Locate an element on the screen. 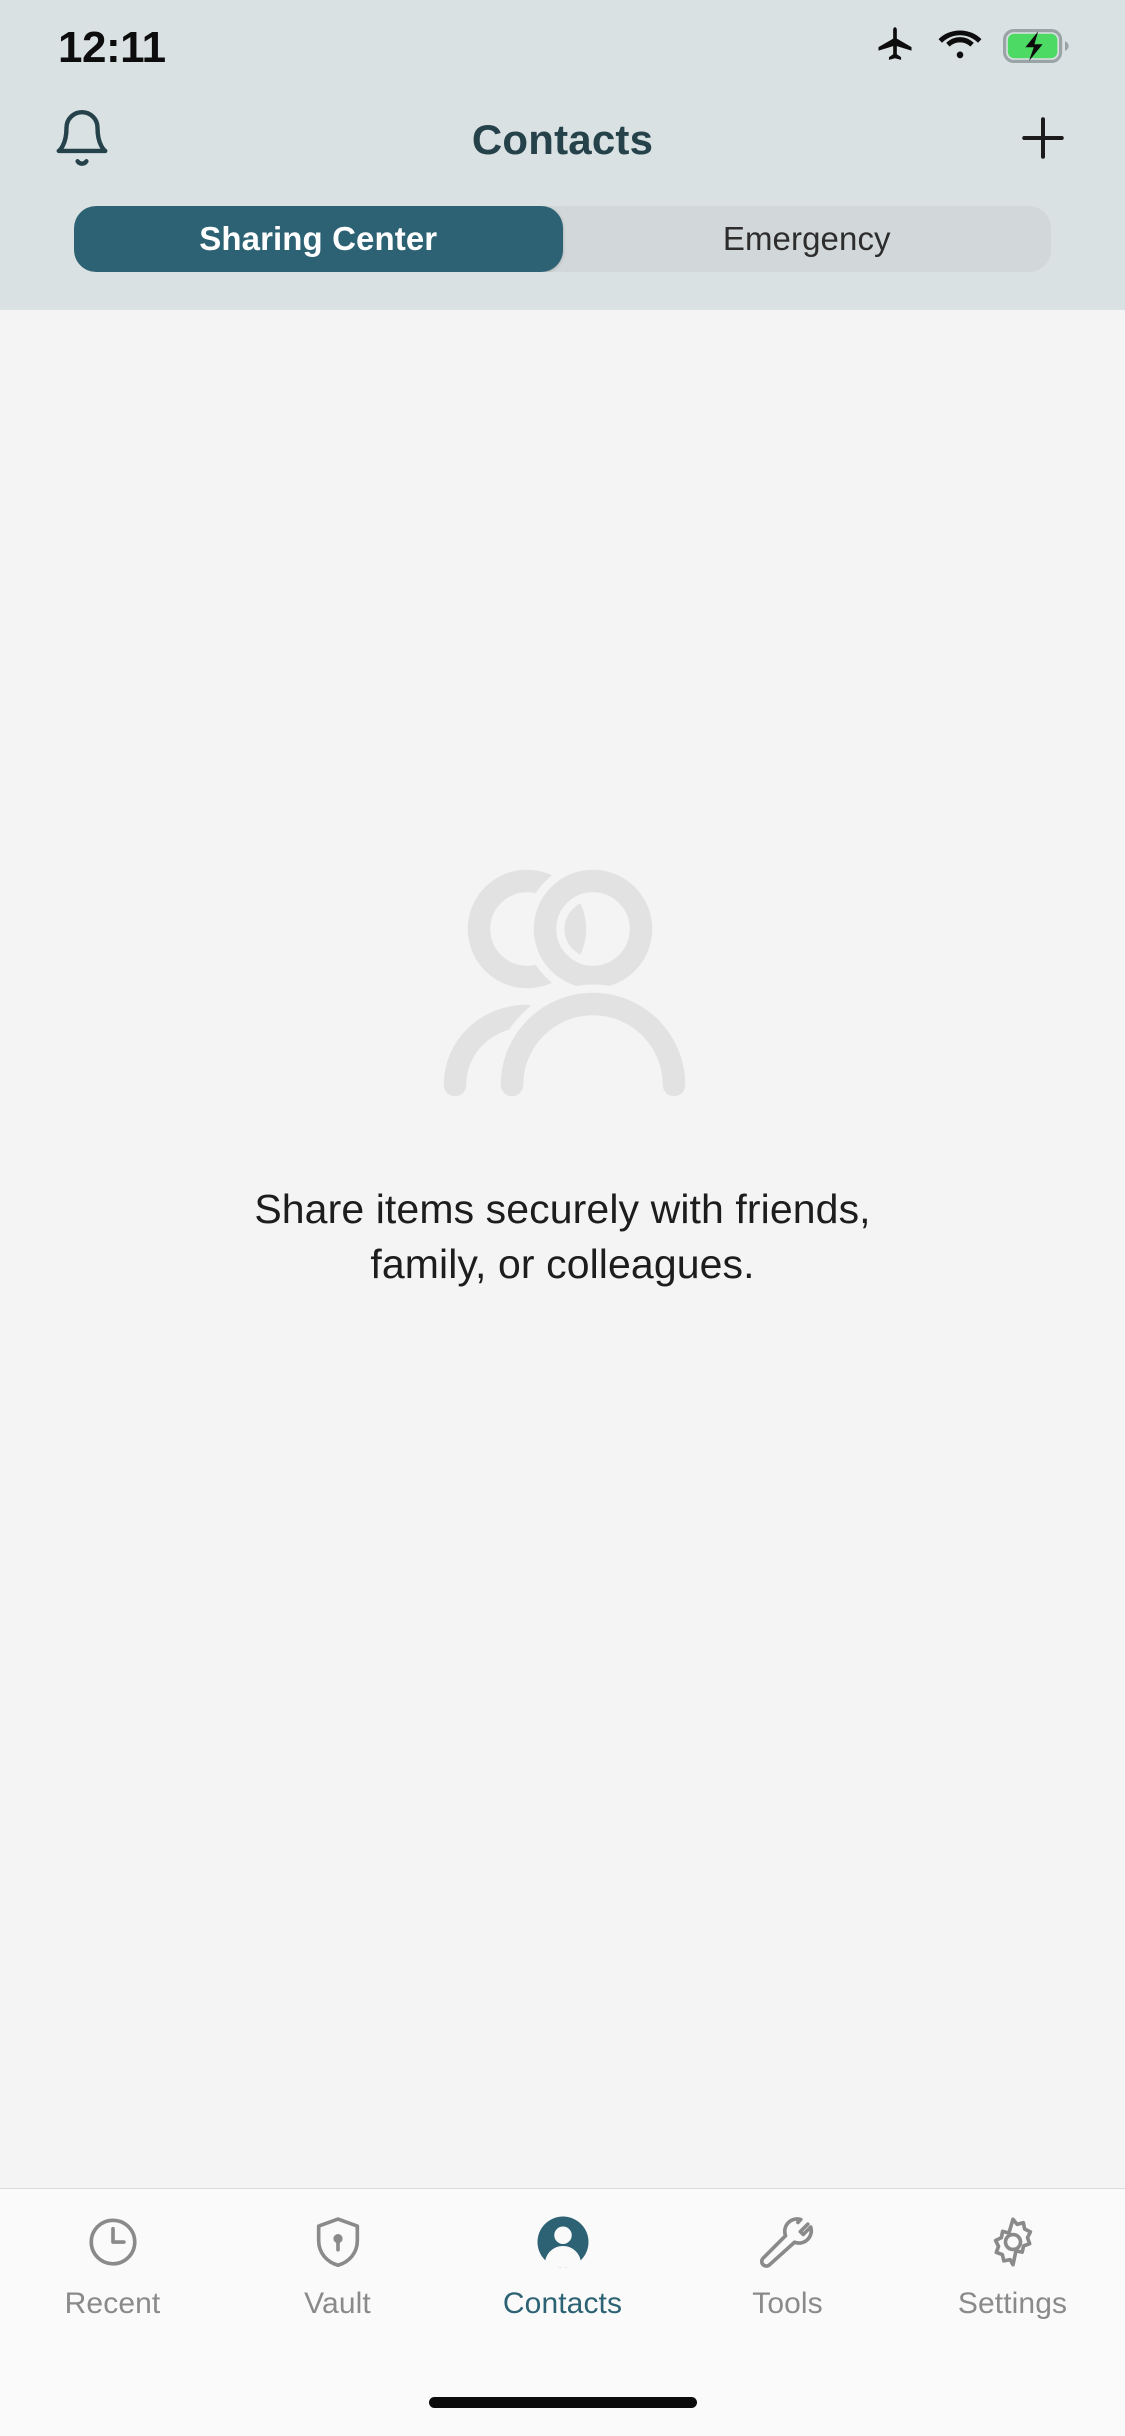 The image size is (1125, 2436). bell-icon is located at coordinates (82, 140).